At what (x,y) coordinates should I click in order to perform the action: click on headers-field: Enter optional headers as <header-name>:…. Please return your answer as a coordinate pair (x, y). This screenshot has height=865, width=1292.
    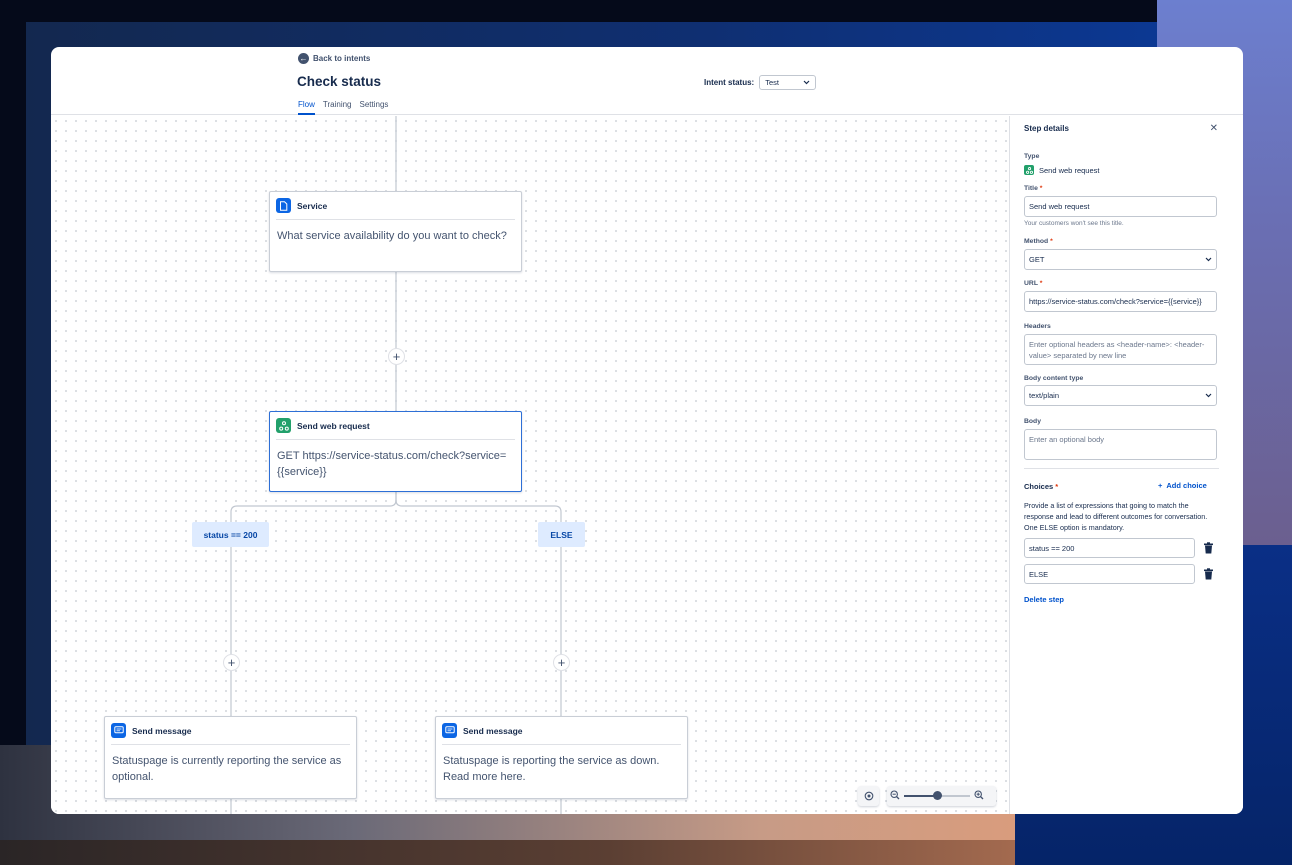
    Looking at the image, I should click on (1120, 349).